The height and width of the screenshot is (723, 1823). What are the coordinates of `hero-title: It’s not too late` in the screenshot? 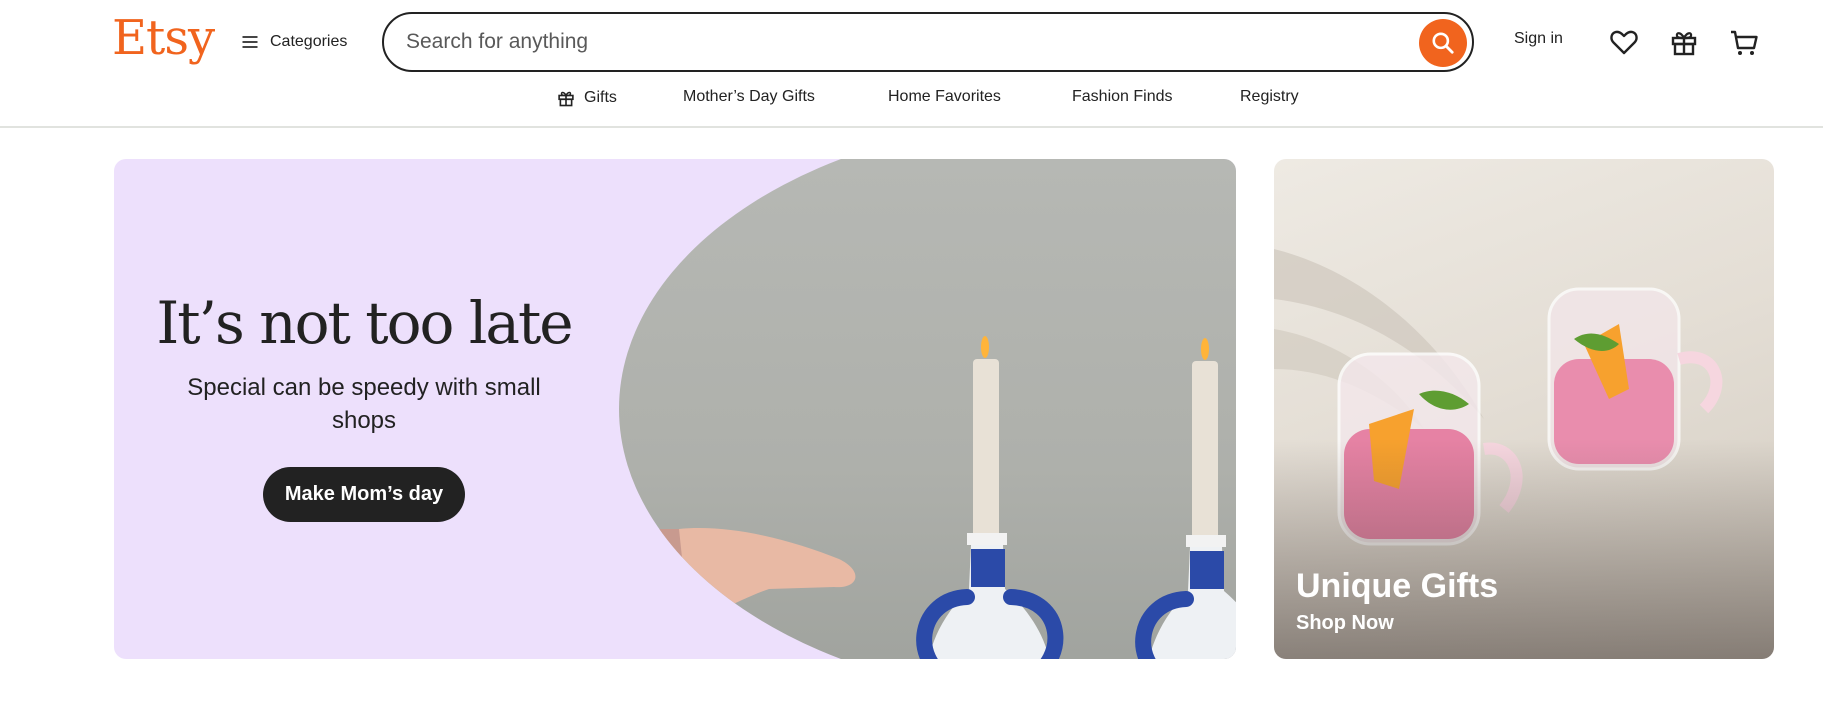 It's located at (364, 323).